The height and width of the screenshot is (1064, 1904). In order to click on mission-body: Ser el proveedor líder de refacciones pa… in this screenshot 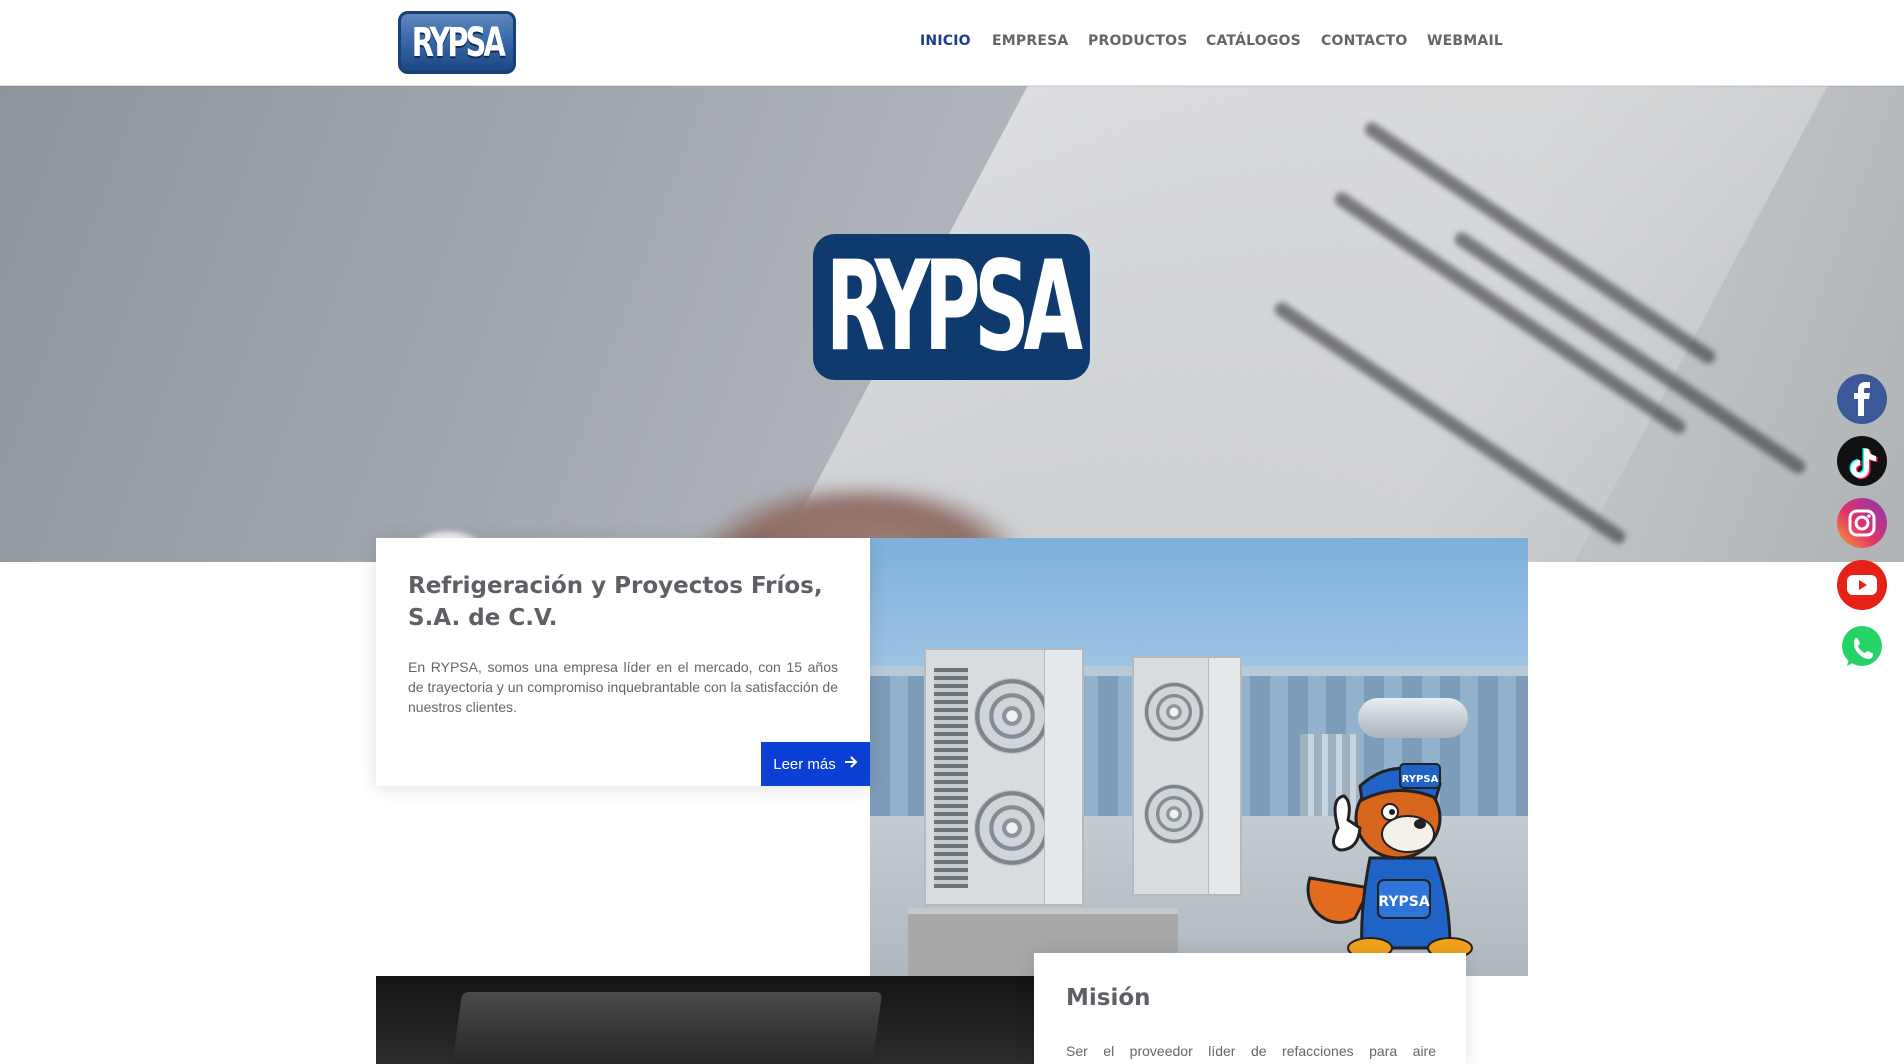, I will do `click(1251, 1051)`.